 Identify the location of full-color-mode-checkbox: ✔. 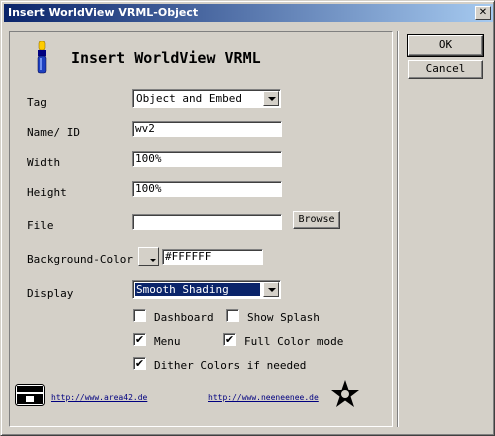
(229, 339).